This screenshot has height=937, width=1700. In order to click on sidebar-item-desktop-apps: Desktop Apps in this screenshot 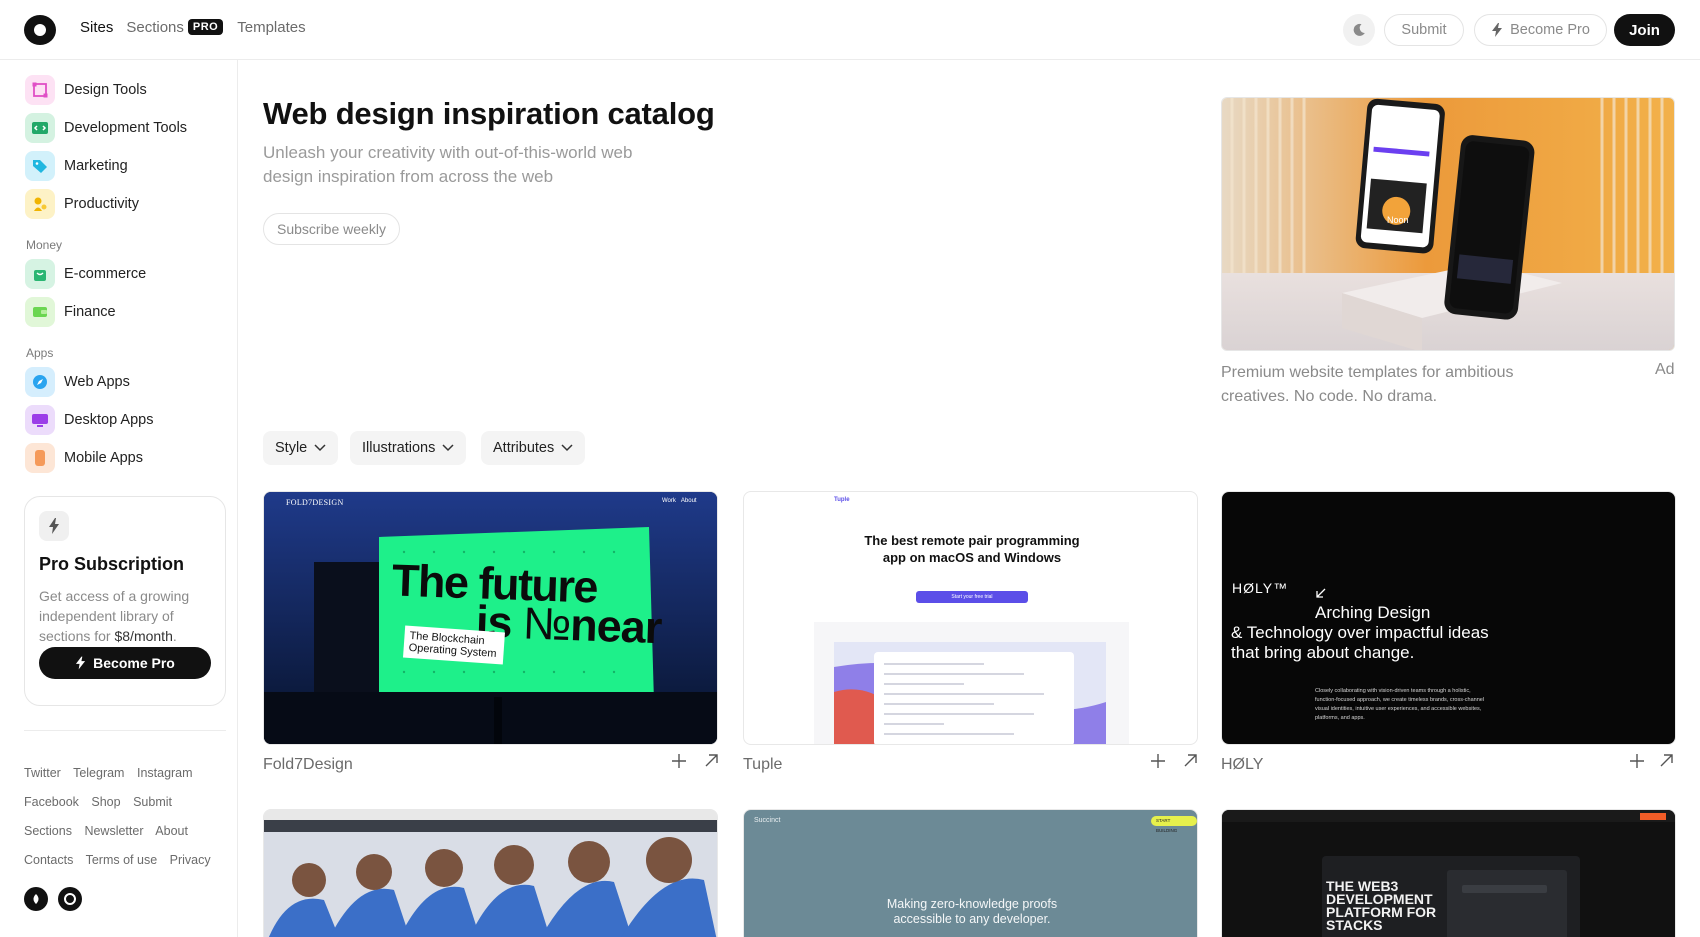, I will do `click(89, 420)`.